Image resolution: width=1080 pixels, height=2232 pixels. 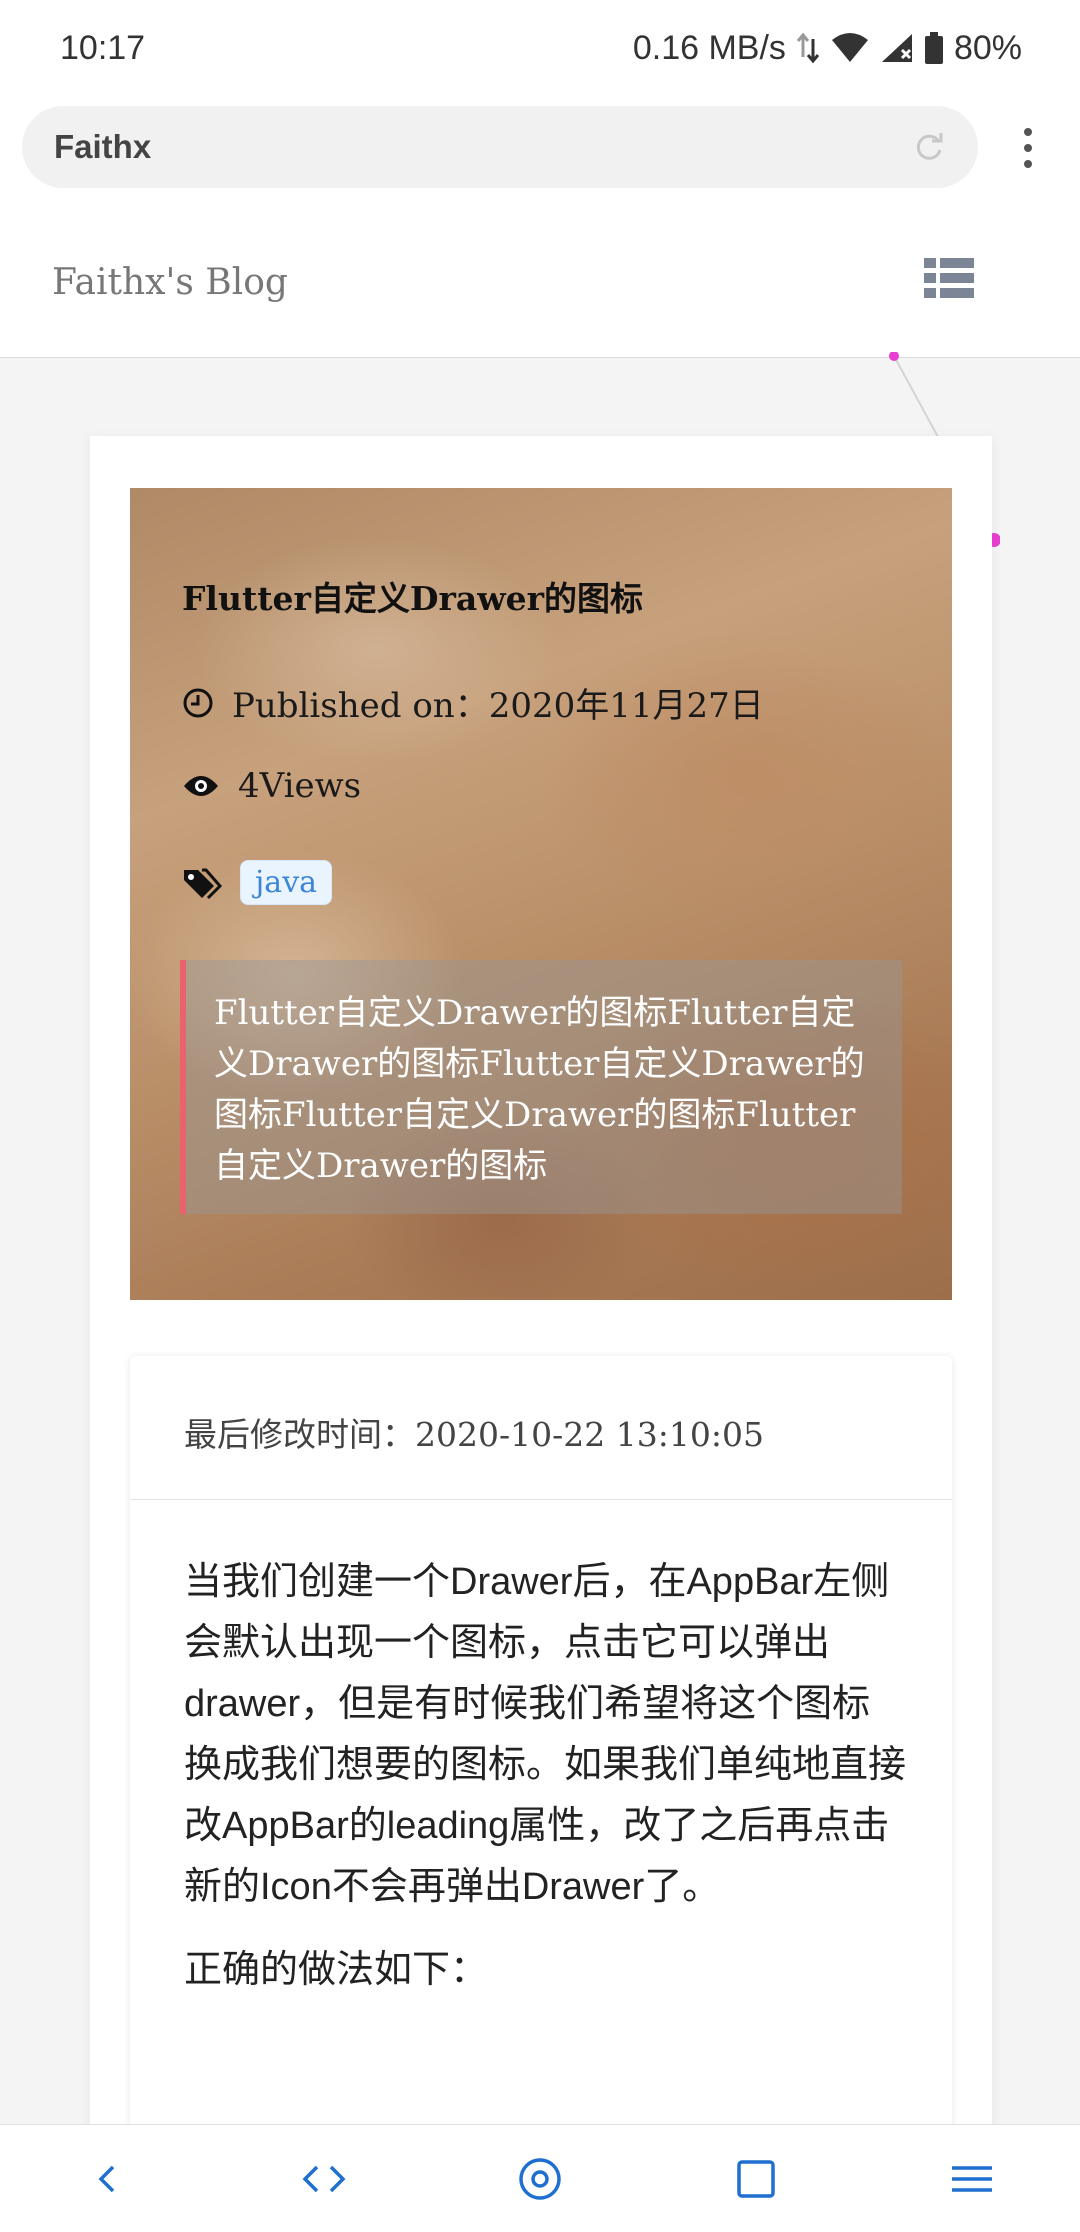 I want to click on bottom-navigation, so click(x=540, y=2178).